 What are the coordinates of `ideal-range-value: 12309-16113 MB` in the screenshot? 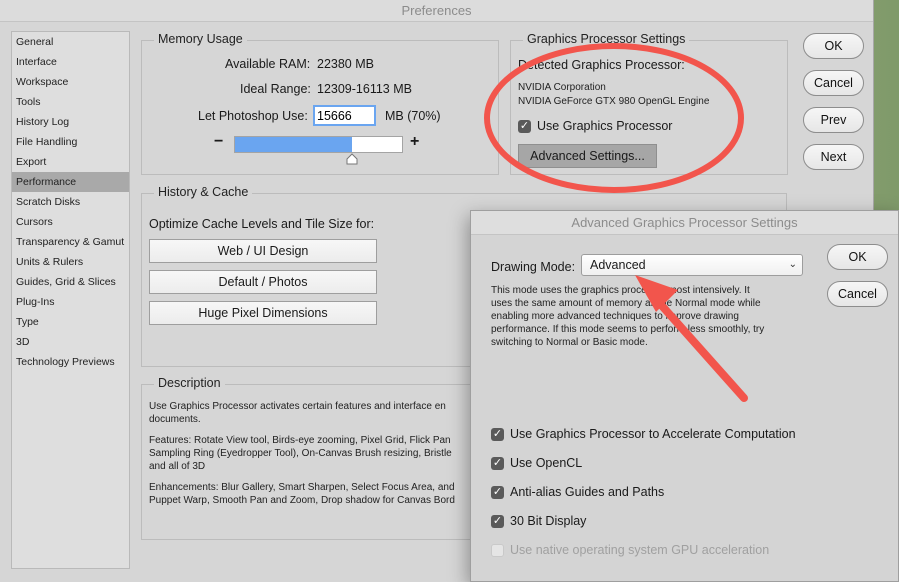 It's located at (364, 89).